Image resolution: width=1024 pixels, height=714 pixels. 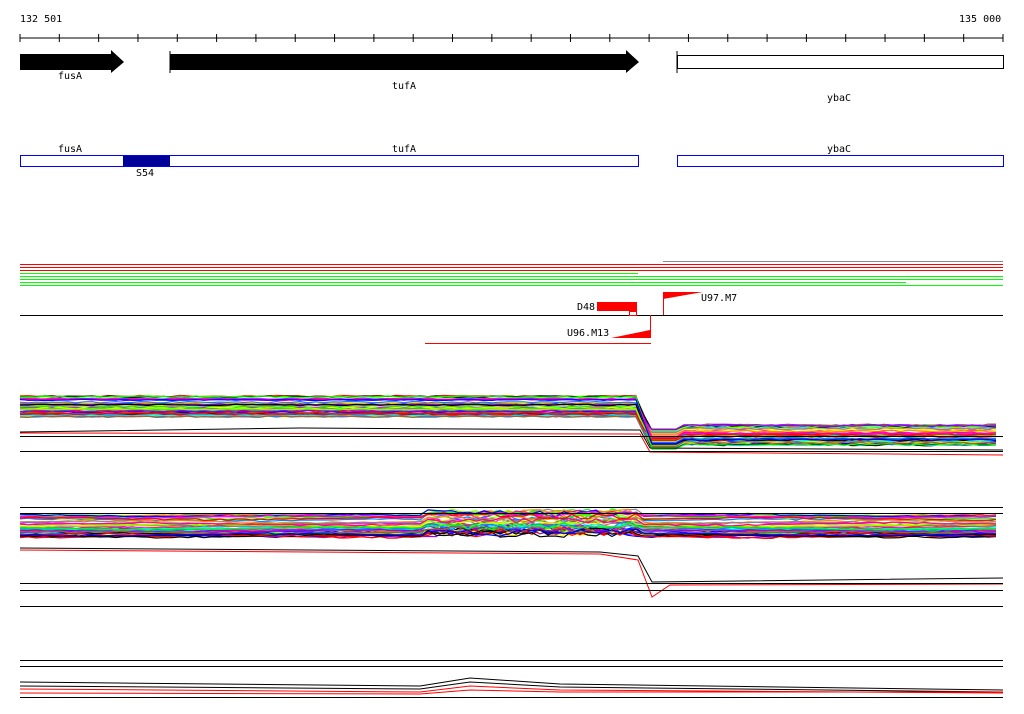 What do you see at coordinates (511, 318) in the screenshot?
I see `marker-track: D48 U96.M13 U97.M7` at bounding box center [511, 318].